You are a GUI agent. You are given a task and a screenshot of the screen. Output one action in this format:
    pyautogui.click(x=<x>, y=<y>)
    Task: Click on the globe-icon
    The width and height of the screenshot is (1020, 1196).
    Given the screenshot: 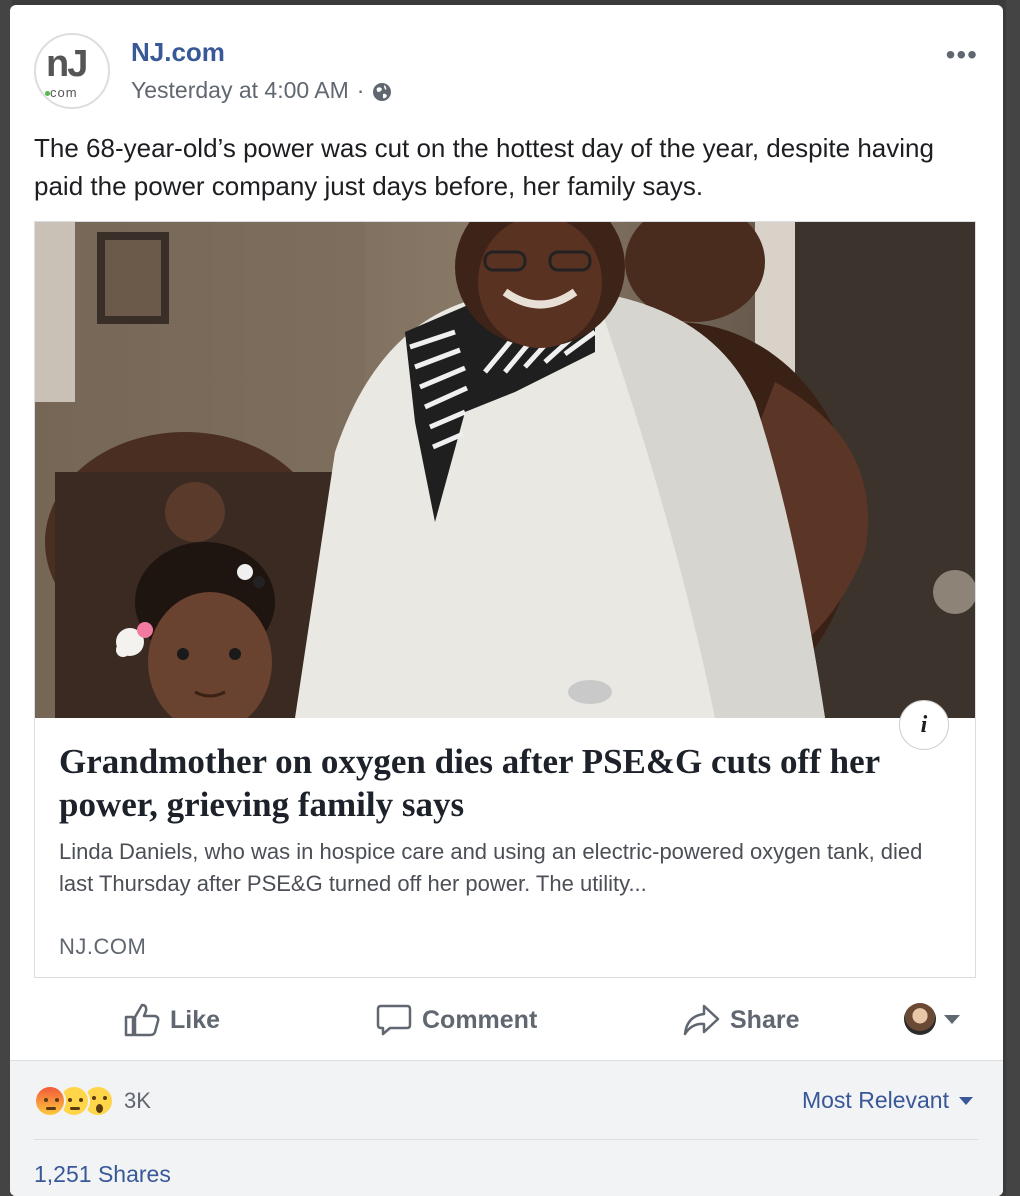 What is the action you would take?
    pyautogui.click(x=382, y=91)
    